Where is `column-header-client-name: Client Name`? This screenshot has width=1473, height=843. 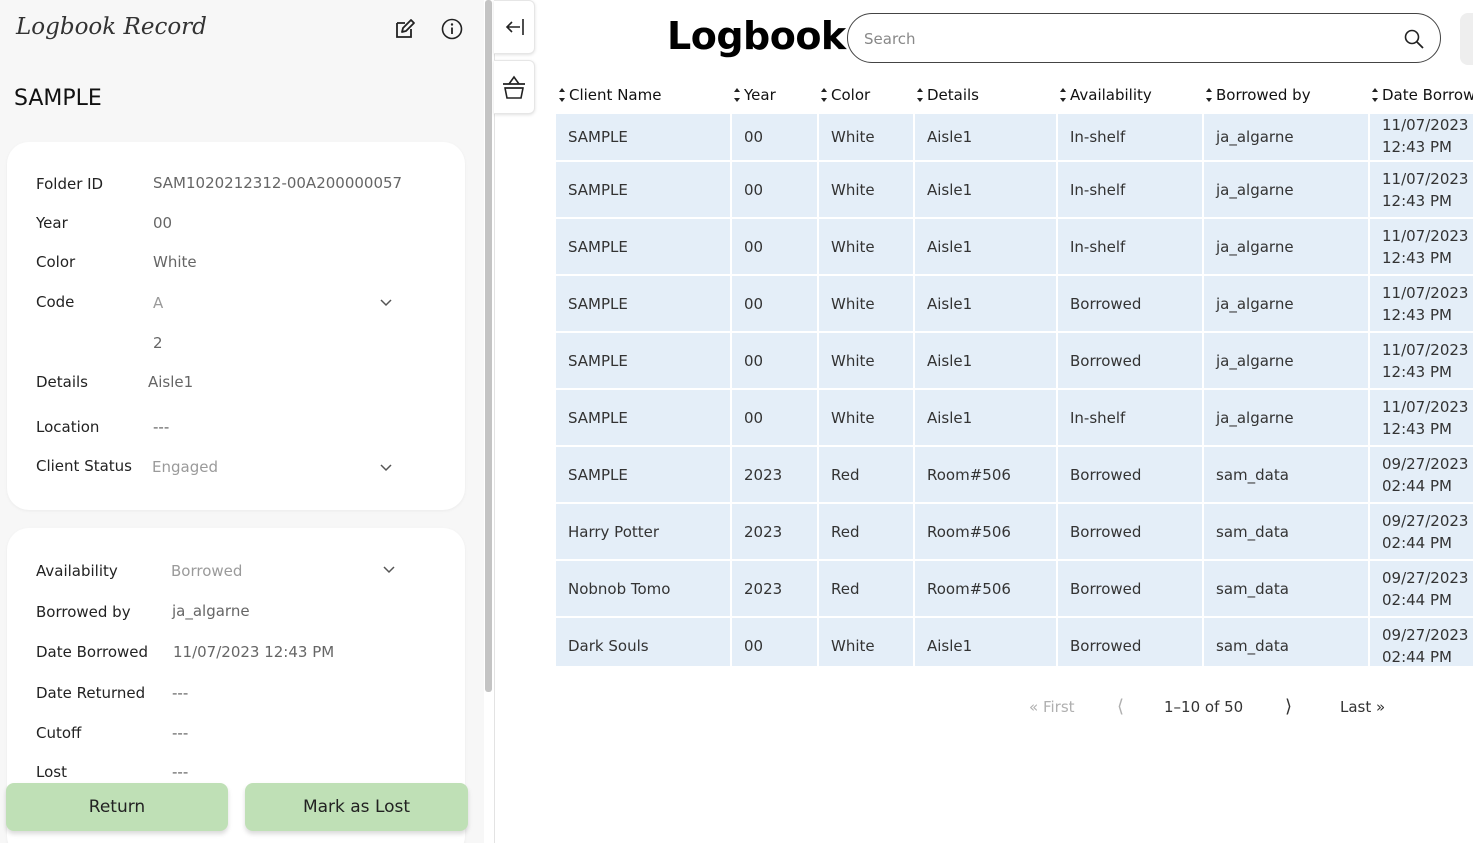
column-header-client-name: Client Name is located at coordinates (643, 95).